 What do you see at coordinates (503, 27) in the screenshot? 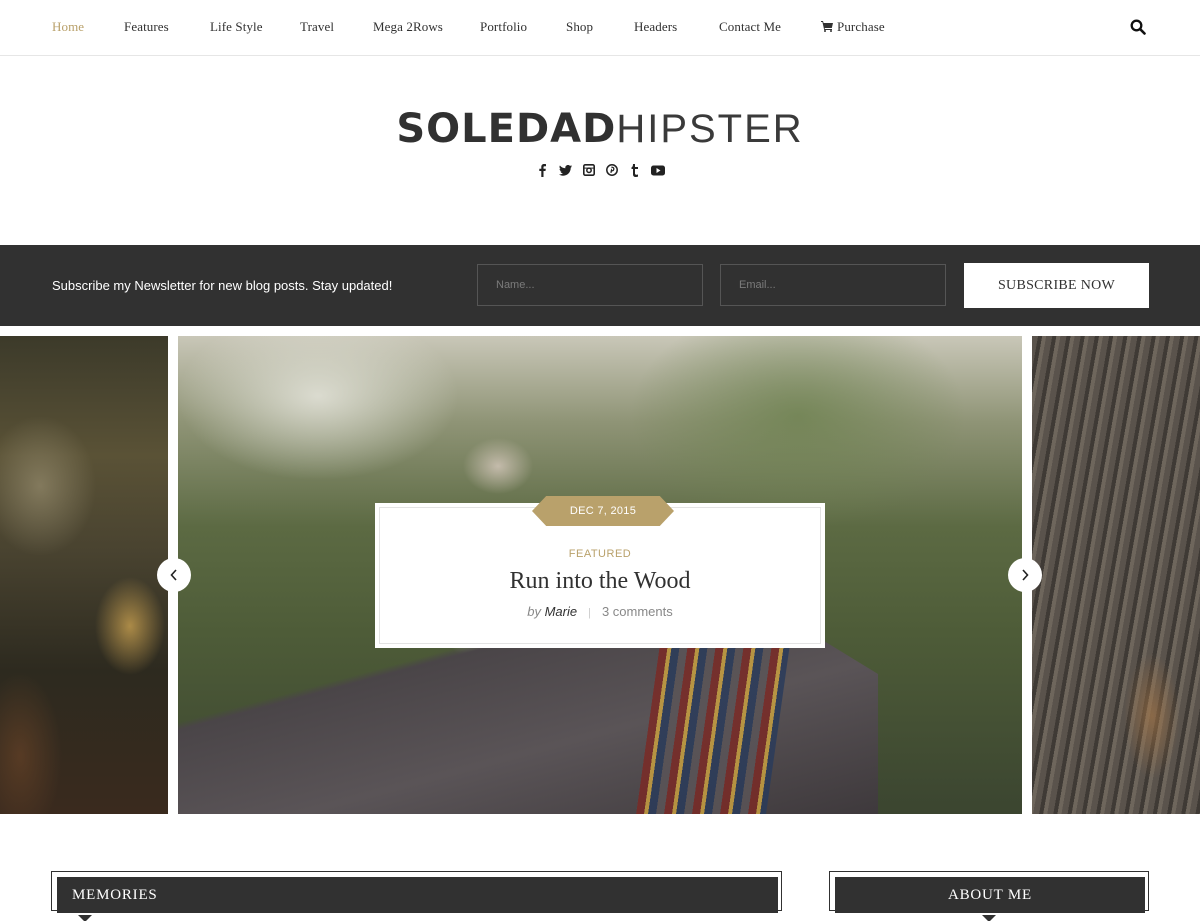
I see `nav-item-portfolio: Portfolio` at bounding box center [503, 27].